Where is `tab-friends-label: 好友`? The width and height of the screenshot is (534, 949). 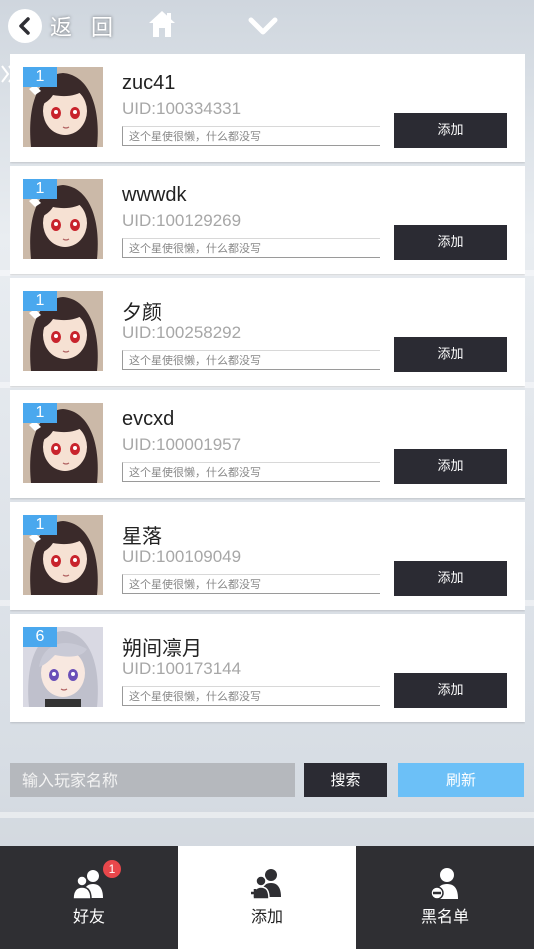
tab-friends-label: 好友 is located at coordinates (88, 916).